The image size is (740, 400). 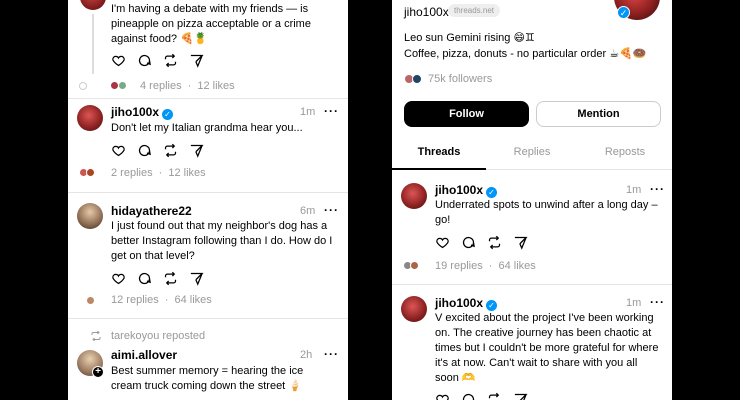 I want to click on post-stats: 2 replies · 12 likes, so click(x=158, y=173).